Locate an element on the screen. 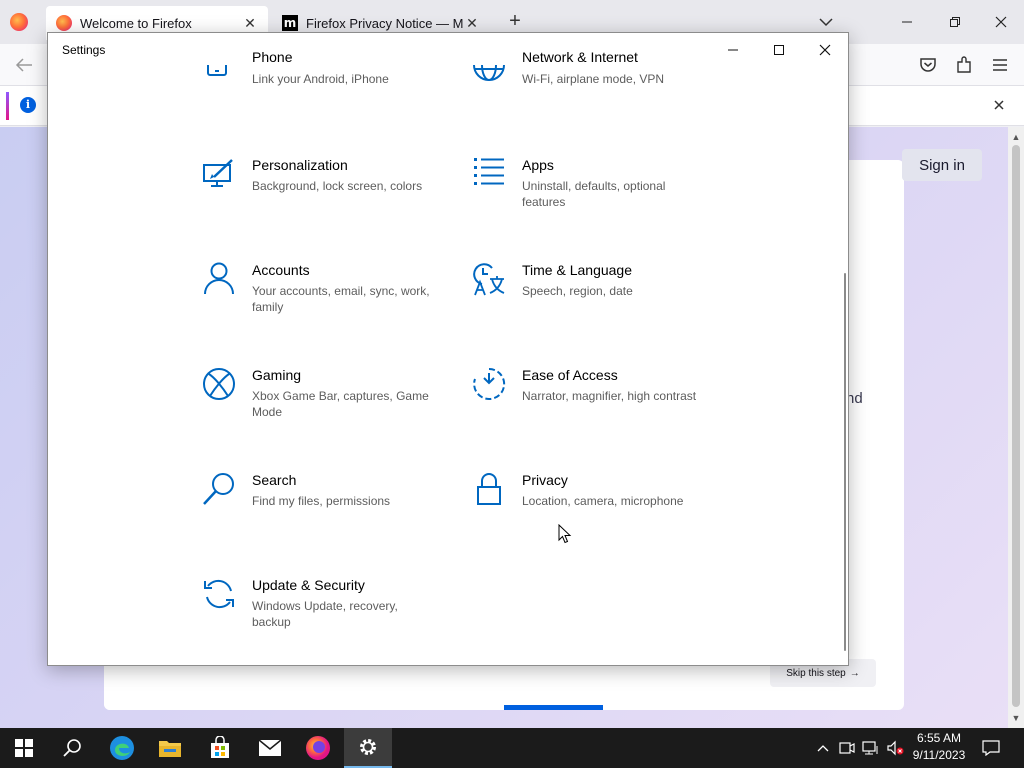  scroll-up-icon: ▲ is located at coordinates (1016, 137).